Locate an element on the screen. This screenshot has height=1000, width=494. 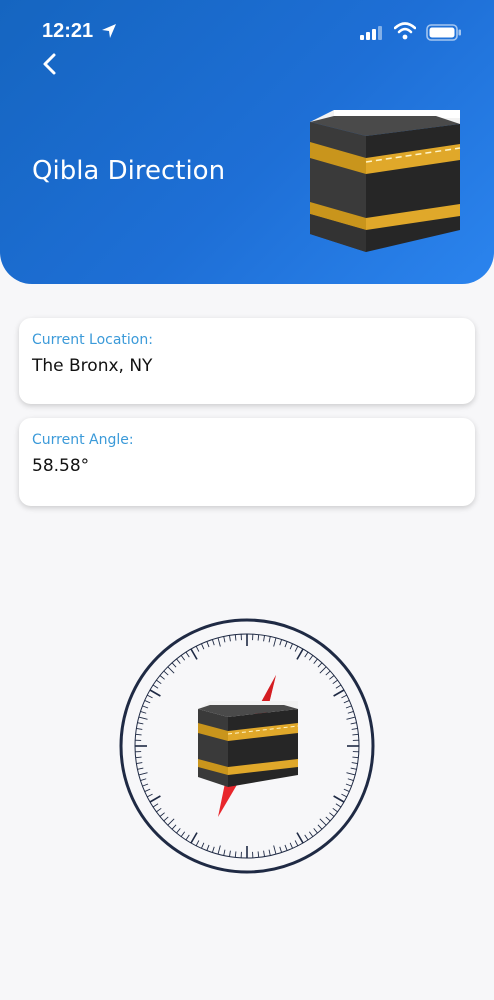
location-value: The Bronx, NY is located at coordinates (92, 366).